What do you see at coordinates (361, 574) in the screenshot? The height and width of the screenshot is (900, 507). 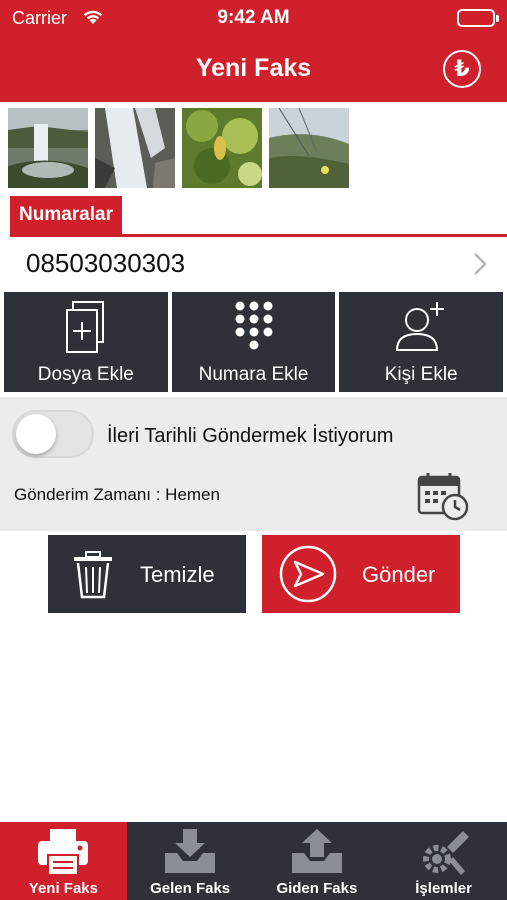 I see `send-button: Gönder` at bounding box center [361, 574].